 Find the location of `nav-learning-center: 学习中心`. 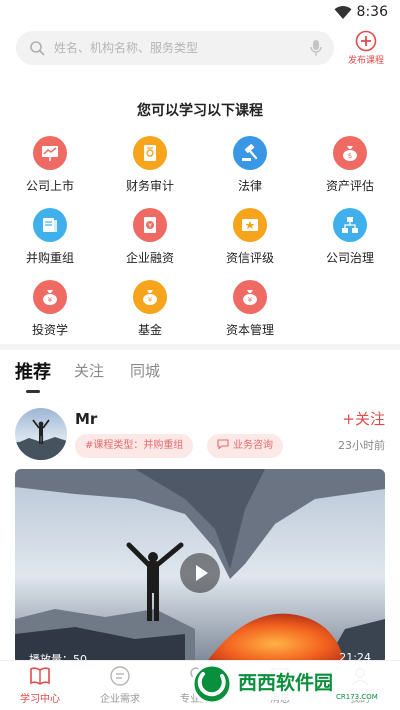

nav-learning-center: 学习中心 is located at coordinates (40, 685).